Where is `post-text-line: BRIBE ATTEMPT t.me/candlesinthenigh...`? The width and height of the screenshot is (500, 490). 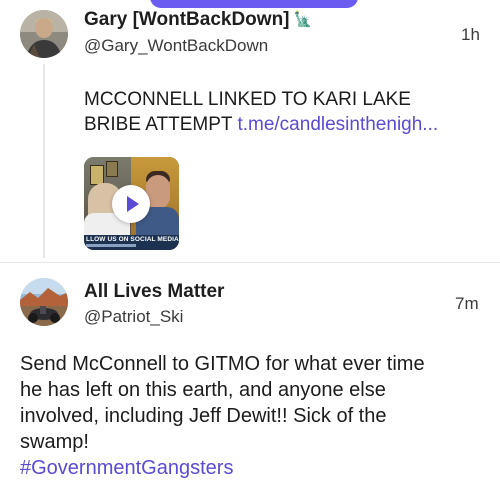 post-text-line: BRIBE ATTEMPT t.me/candlesinthenigh... is located at coordinates (261, 124).